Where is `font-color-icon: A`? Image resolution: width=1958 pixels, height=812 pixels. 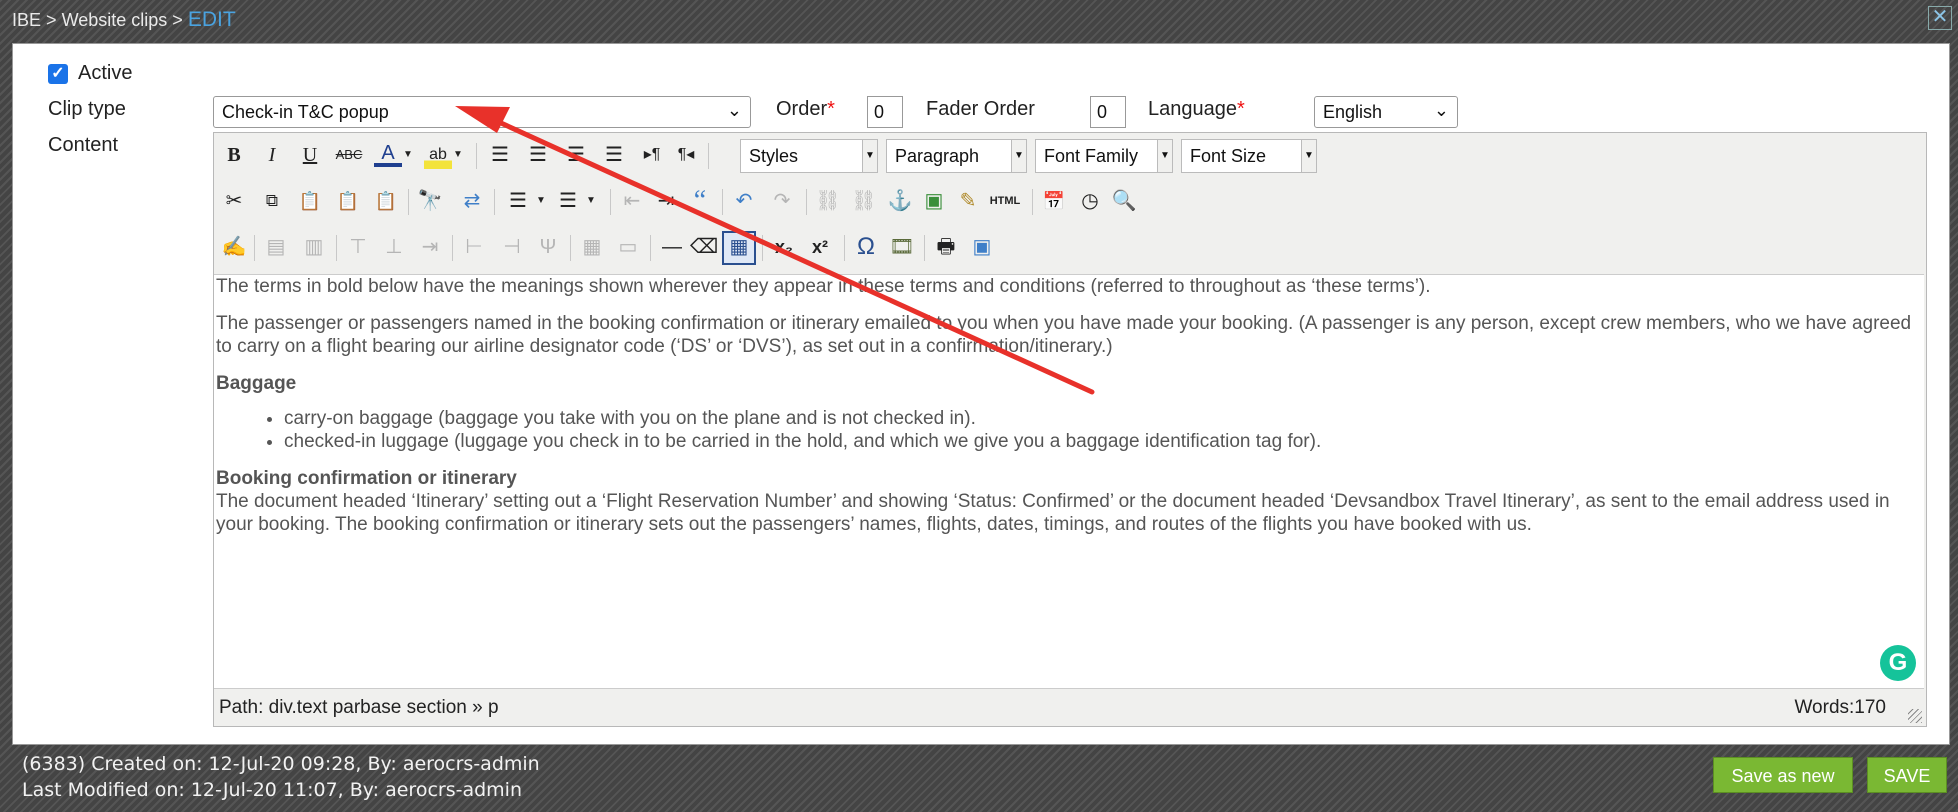 font-color-icon: A is located at coordinates (388, 154).